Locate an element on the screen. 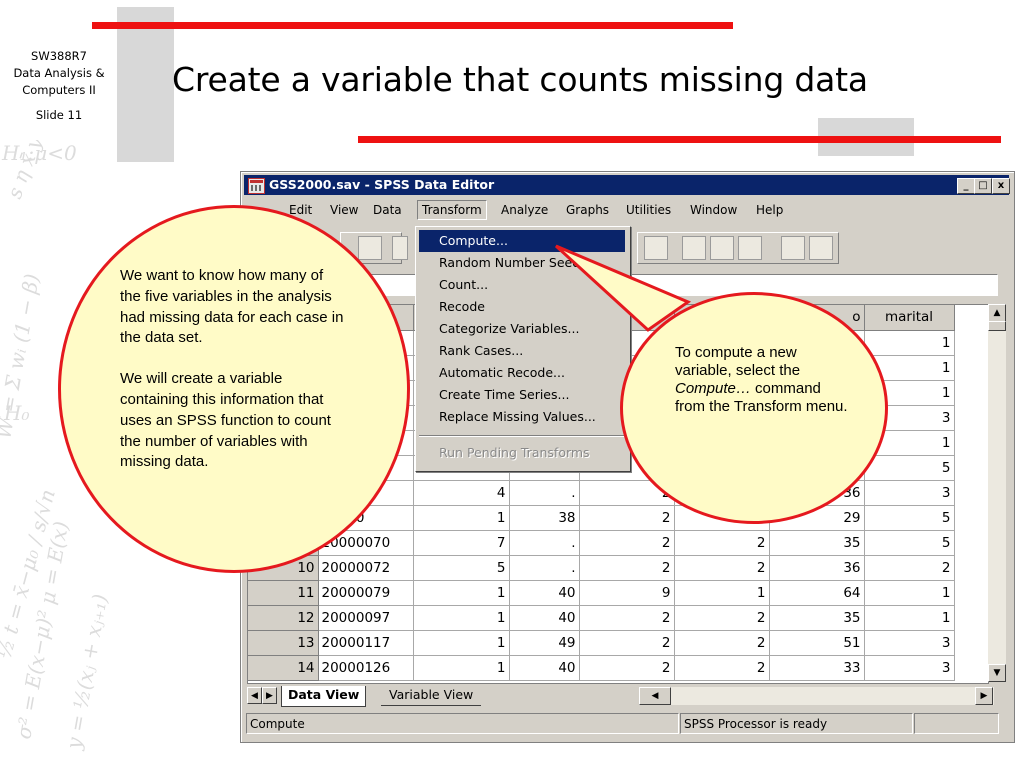  split-file-icon is located at coordinates (694, 248).